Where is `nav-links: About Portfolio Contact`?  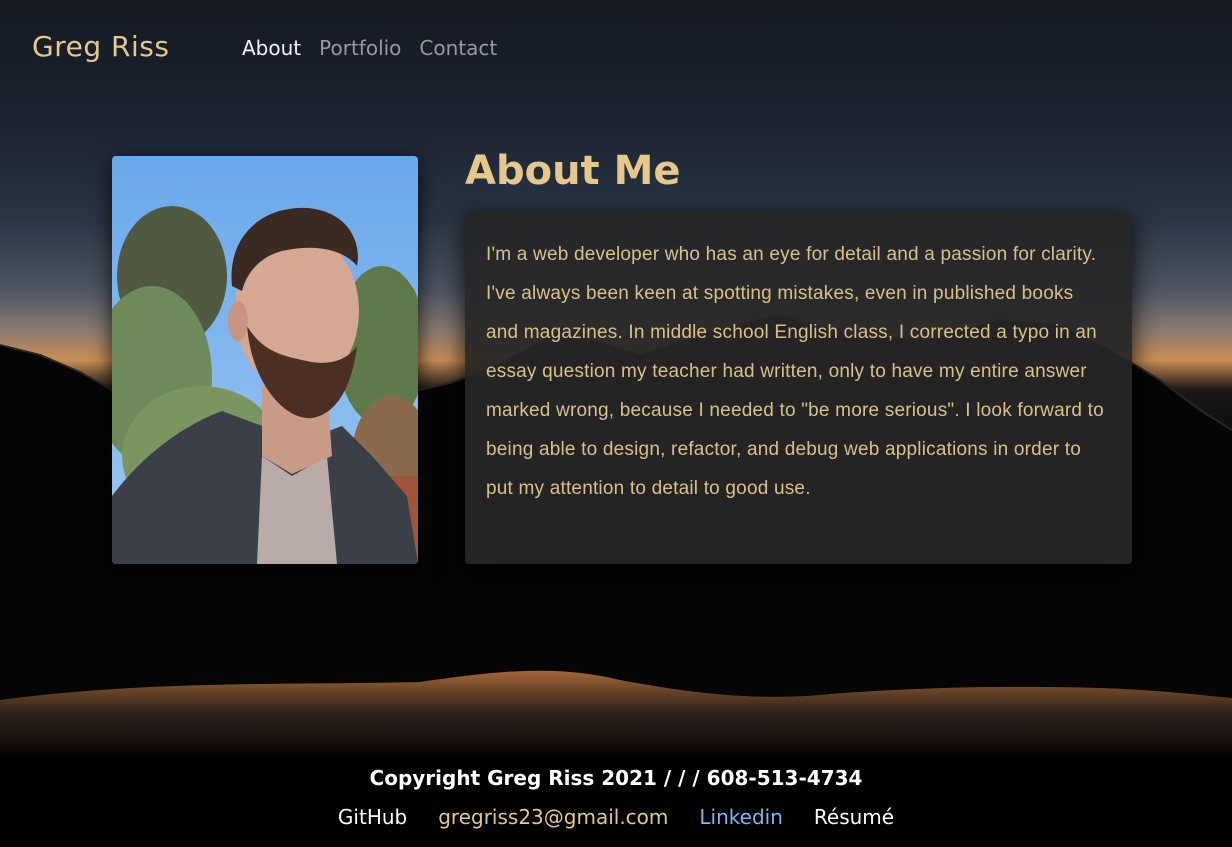 nav-links: About Portfolio Contact is located at coordinates (369, 48).